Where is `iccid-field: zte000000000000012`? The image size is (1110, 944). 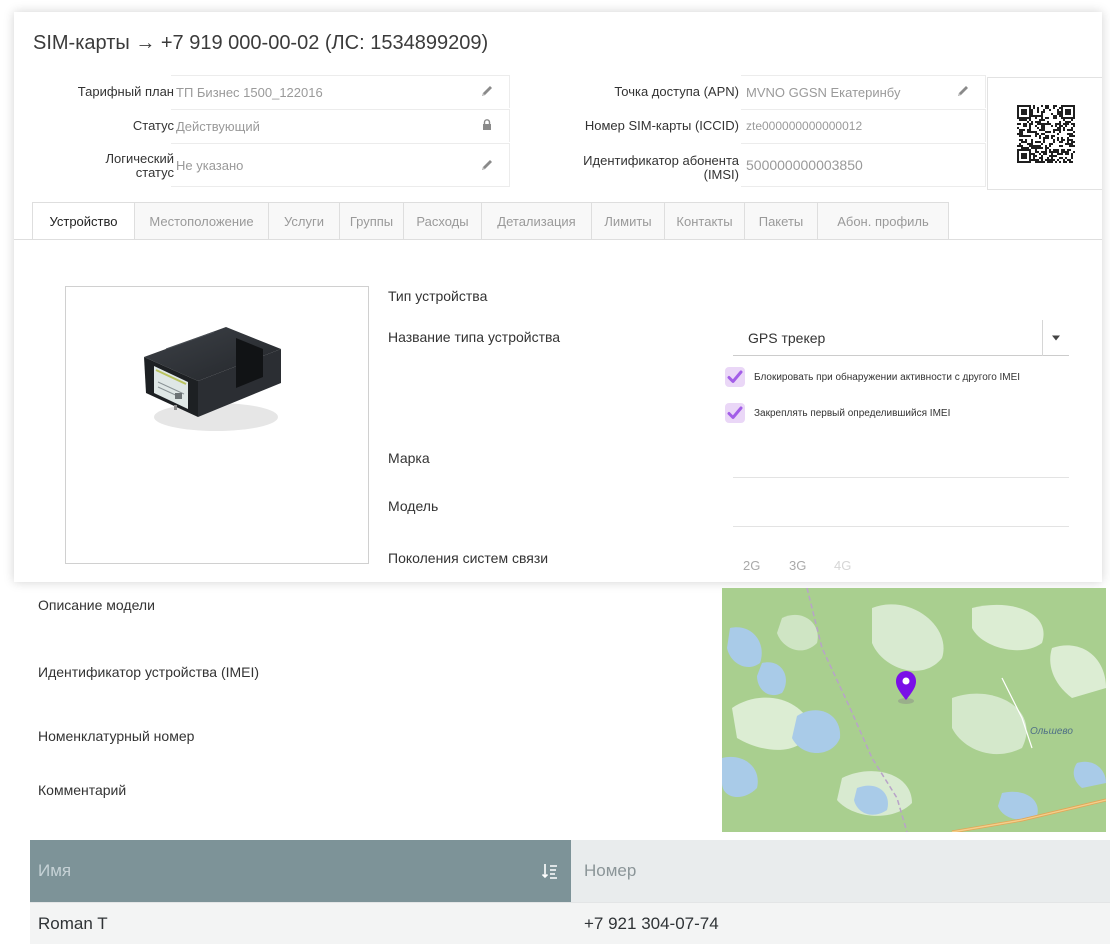
iccid-field: zte000000000000012 is located at coordinates (863, 125).